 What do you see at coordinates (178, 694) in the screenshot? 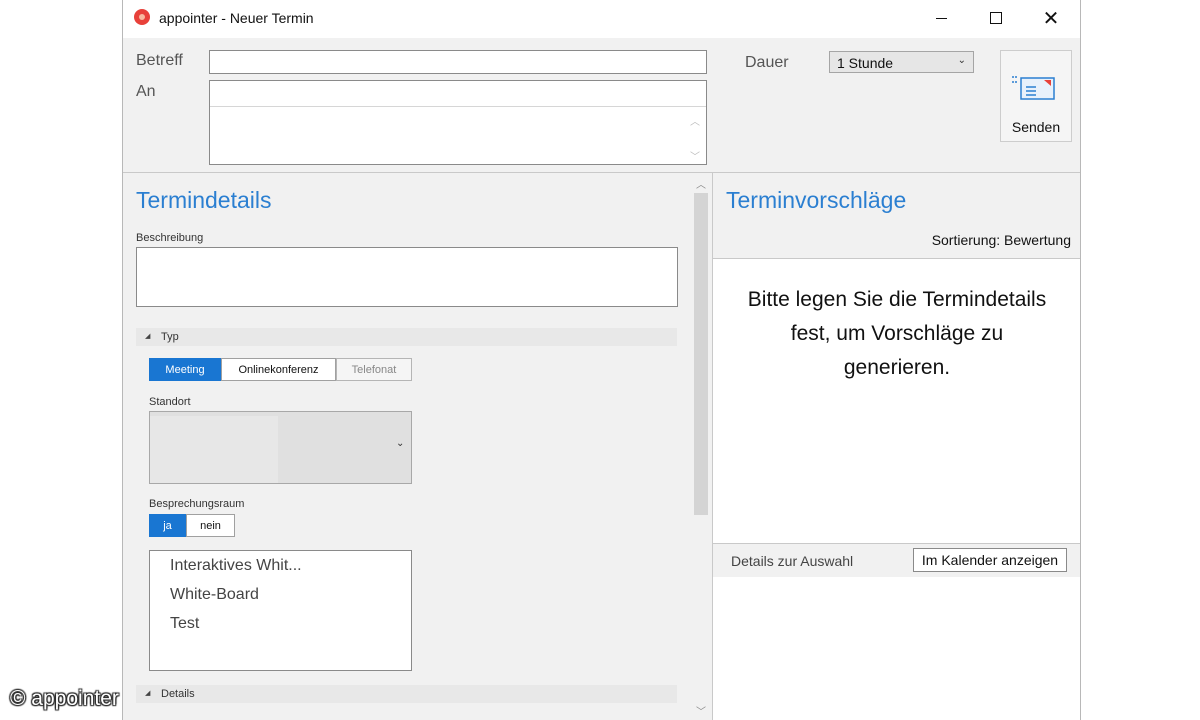
I see `details-group-label: Details` at bounding box center [178, 694].